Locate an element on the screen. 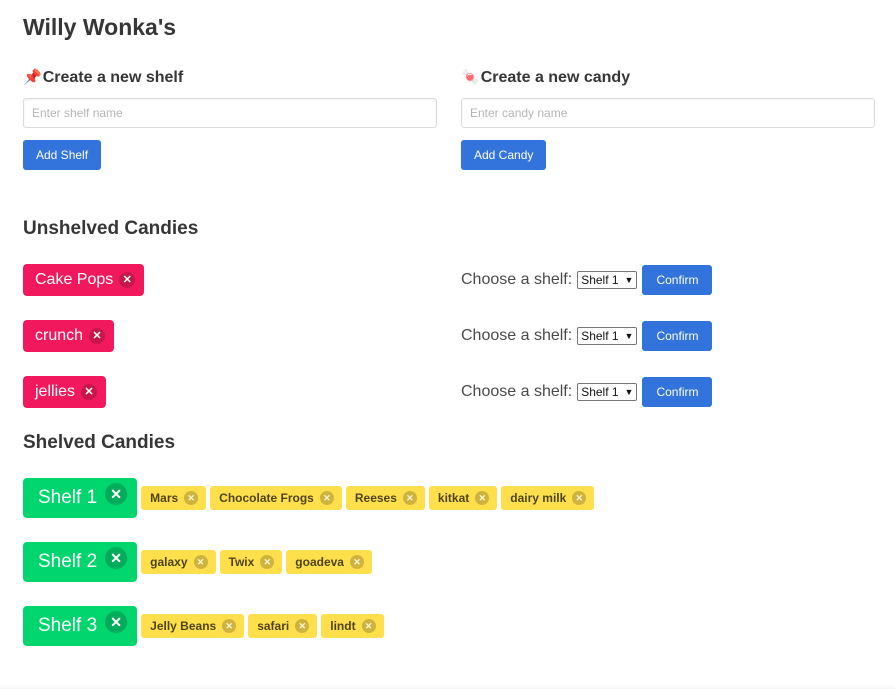 The width and height of the screenshot is (895, 689). candy-name: Chocolate Frogs is located at coordinates (266, 498).